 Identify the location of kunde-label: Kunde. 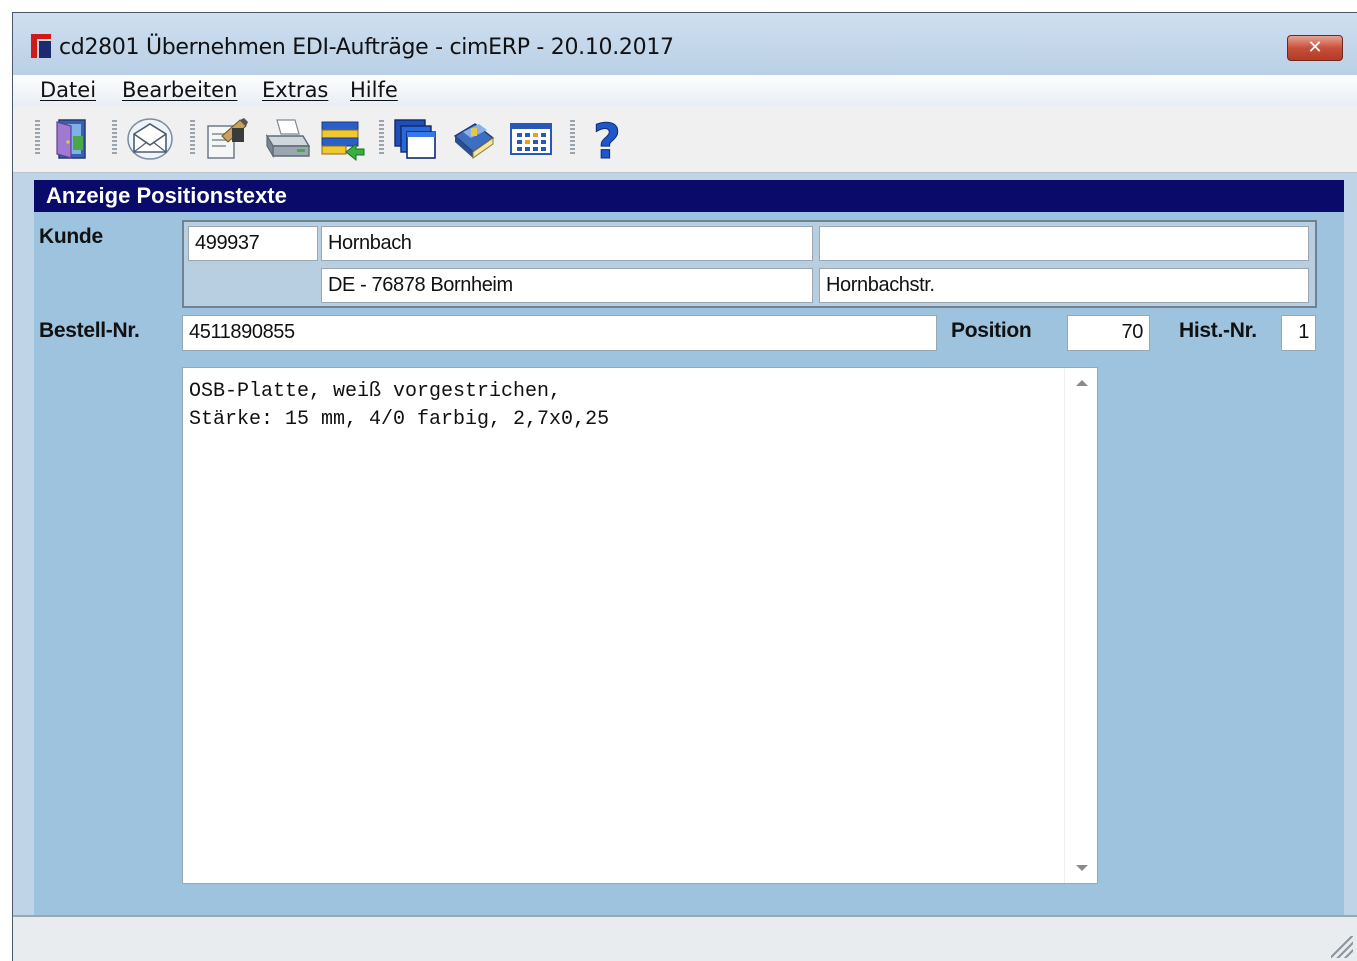
(71, 236).